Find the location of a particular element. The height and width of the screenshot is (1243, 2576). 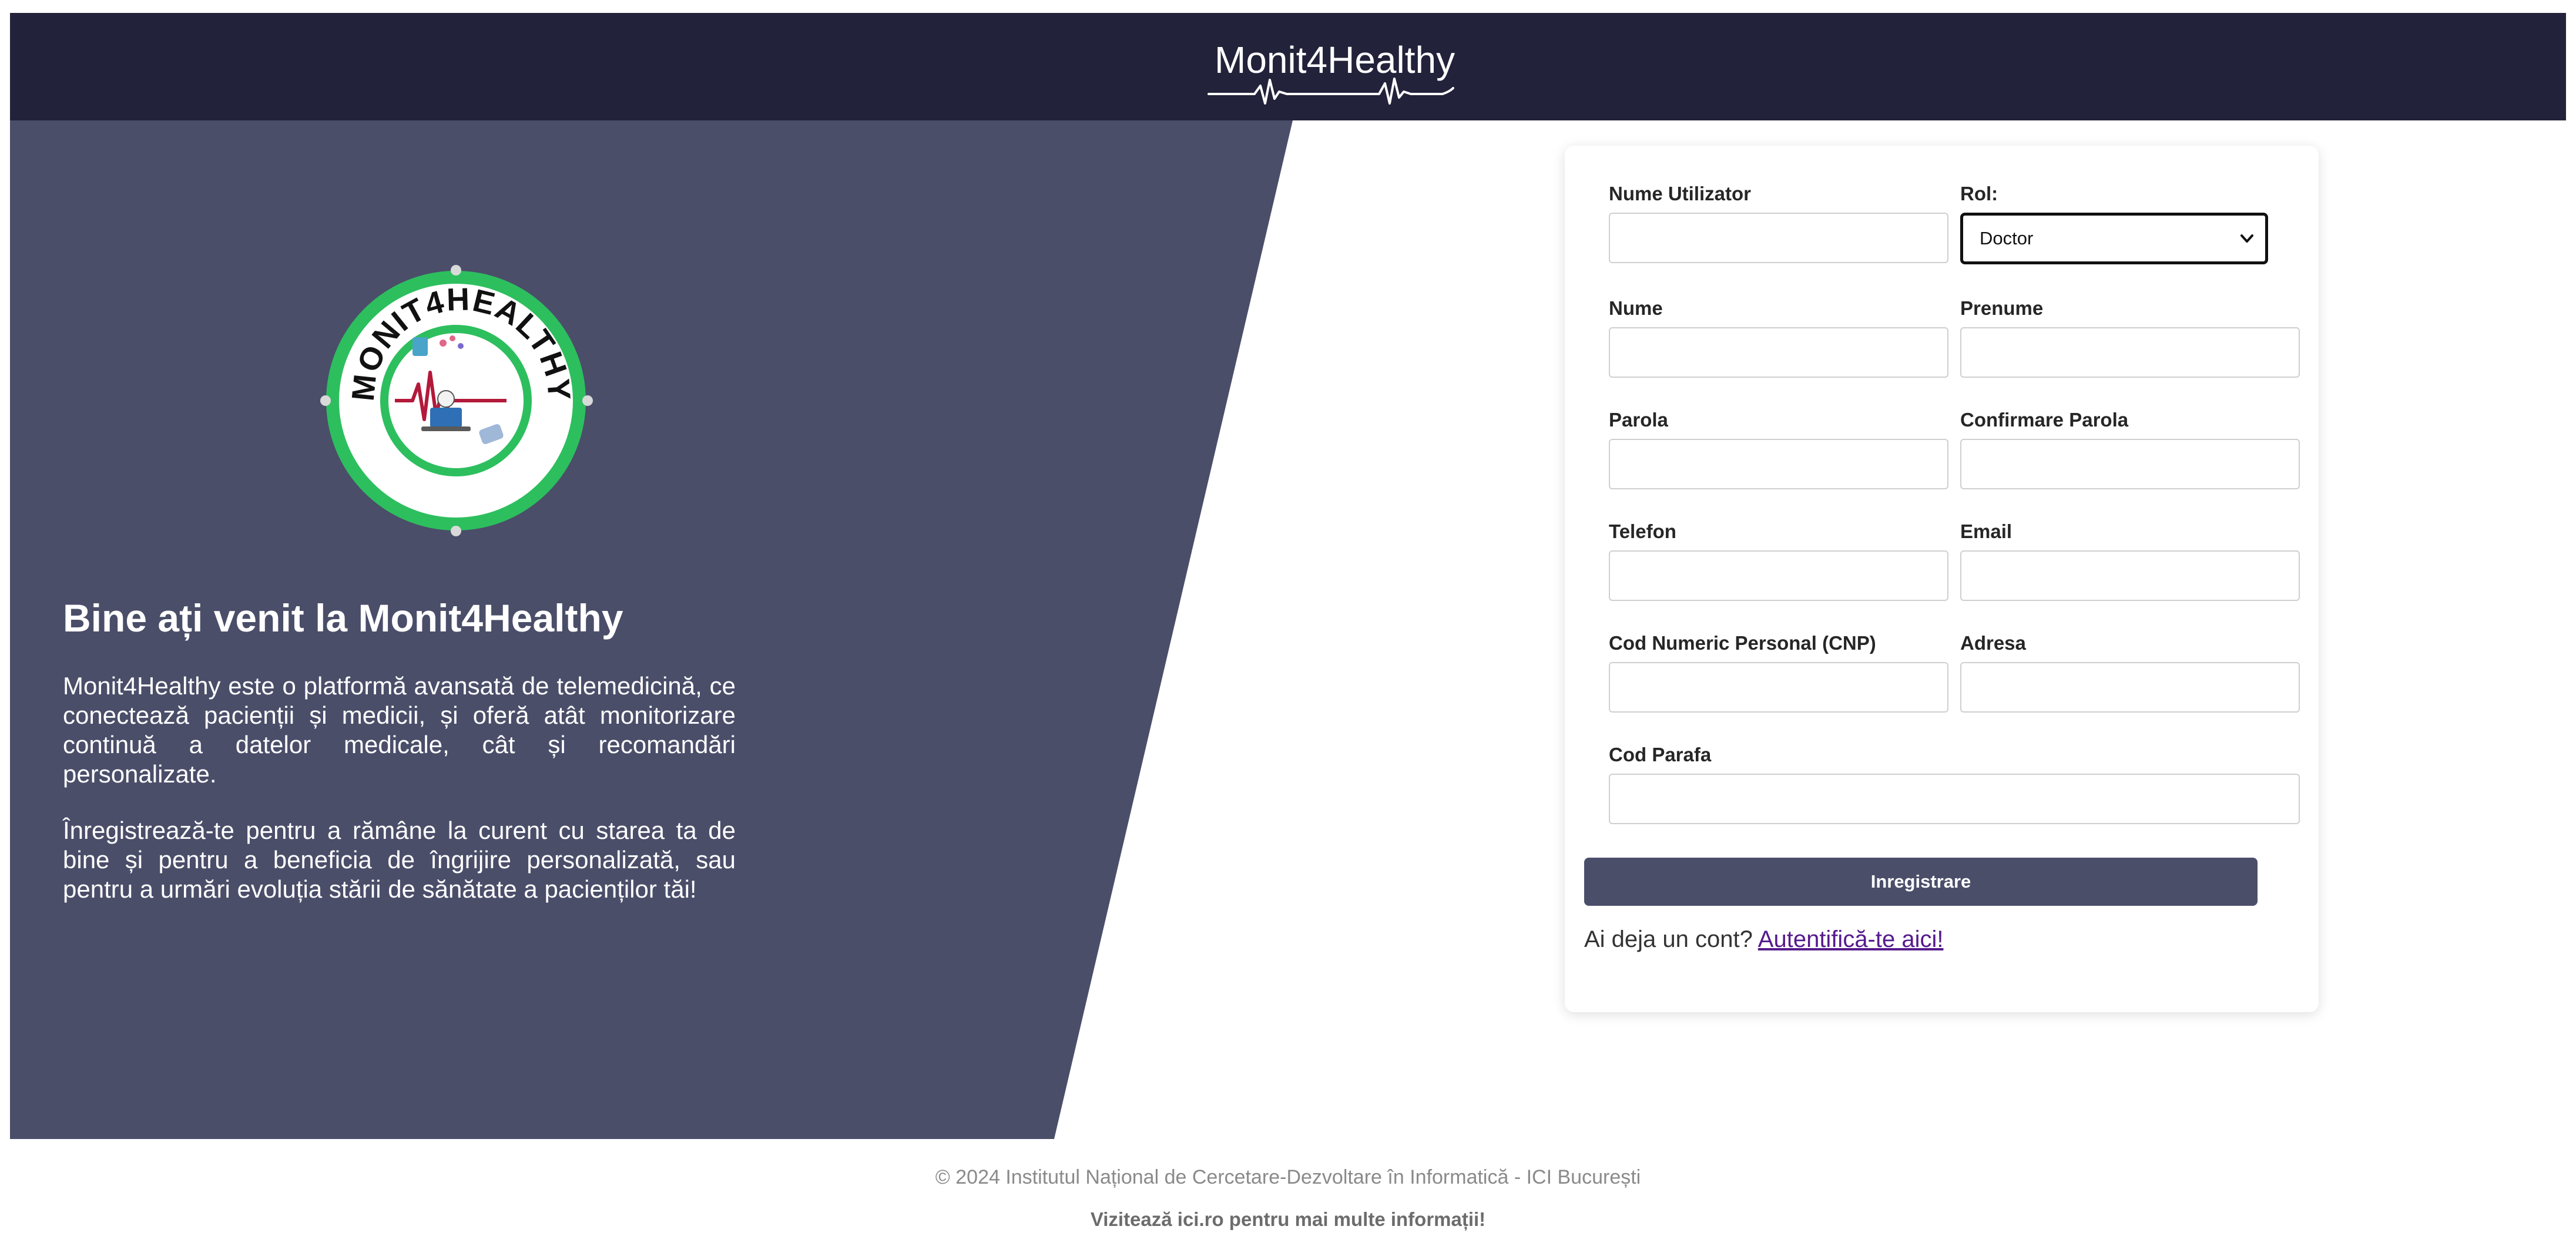

email-input is located at coordinates (2130, 575).